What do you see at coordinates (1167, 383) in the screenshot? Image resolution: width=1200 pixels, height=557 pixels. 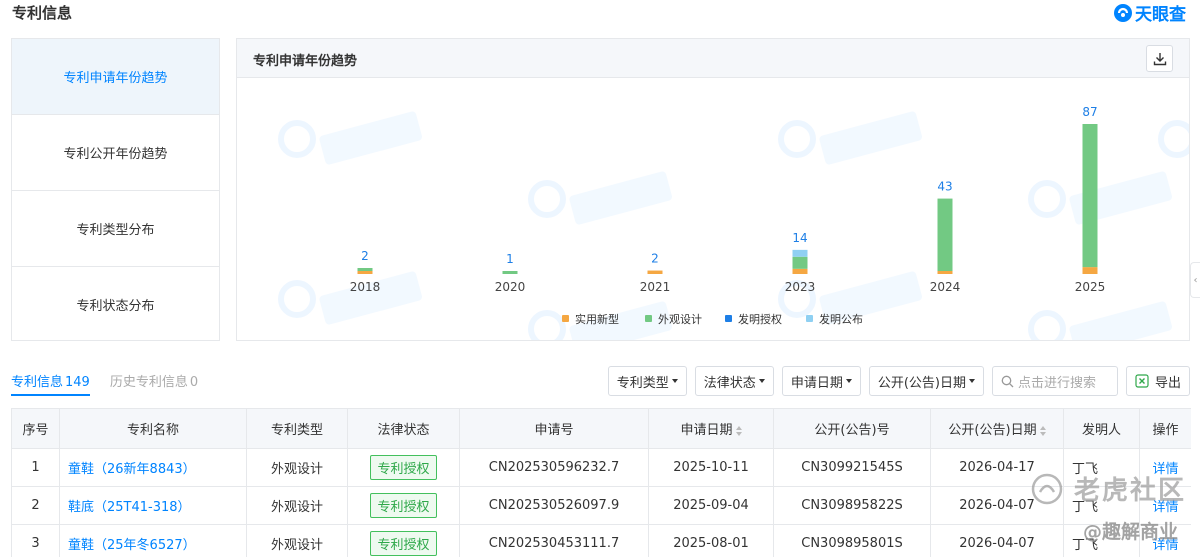 I see `export-label: 导出` at bounding box center [1167, 383].